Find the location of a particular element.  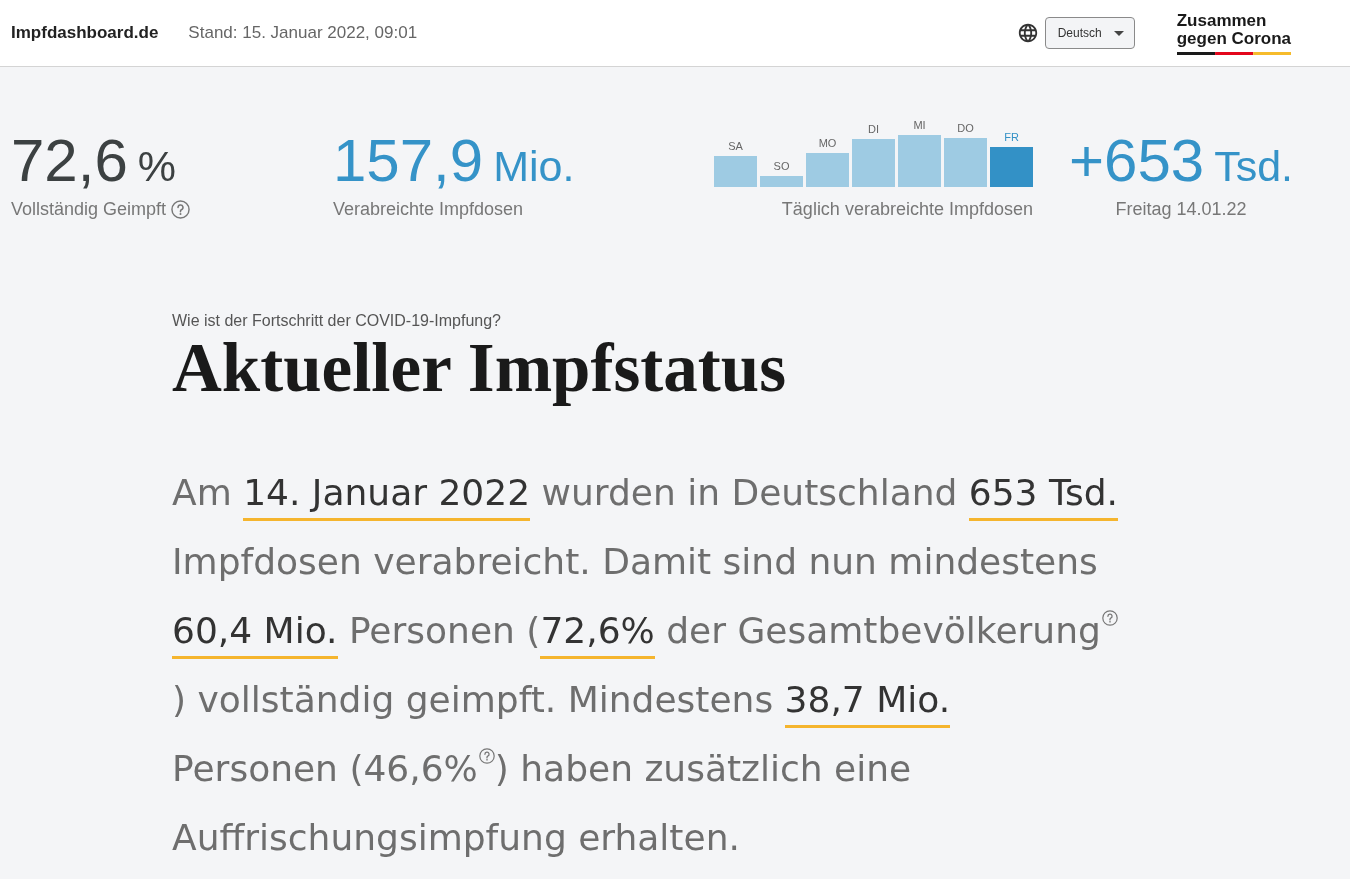

day-label: MO is located at coordinates (827, 143).